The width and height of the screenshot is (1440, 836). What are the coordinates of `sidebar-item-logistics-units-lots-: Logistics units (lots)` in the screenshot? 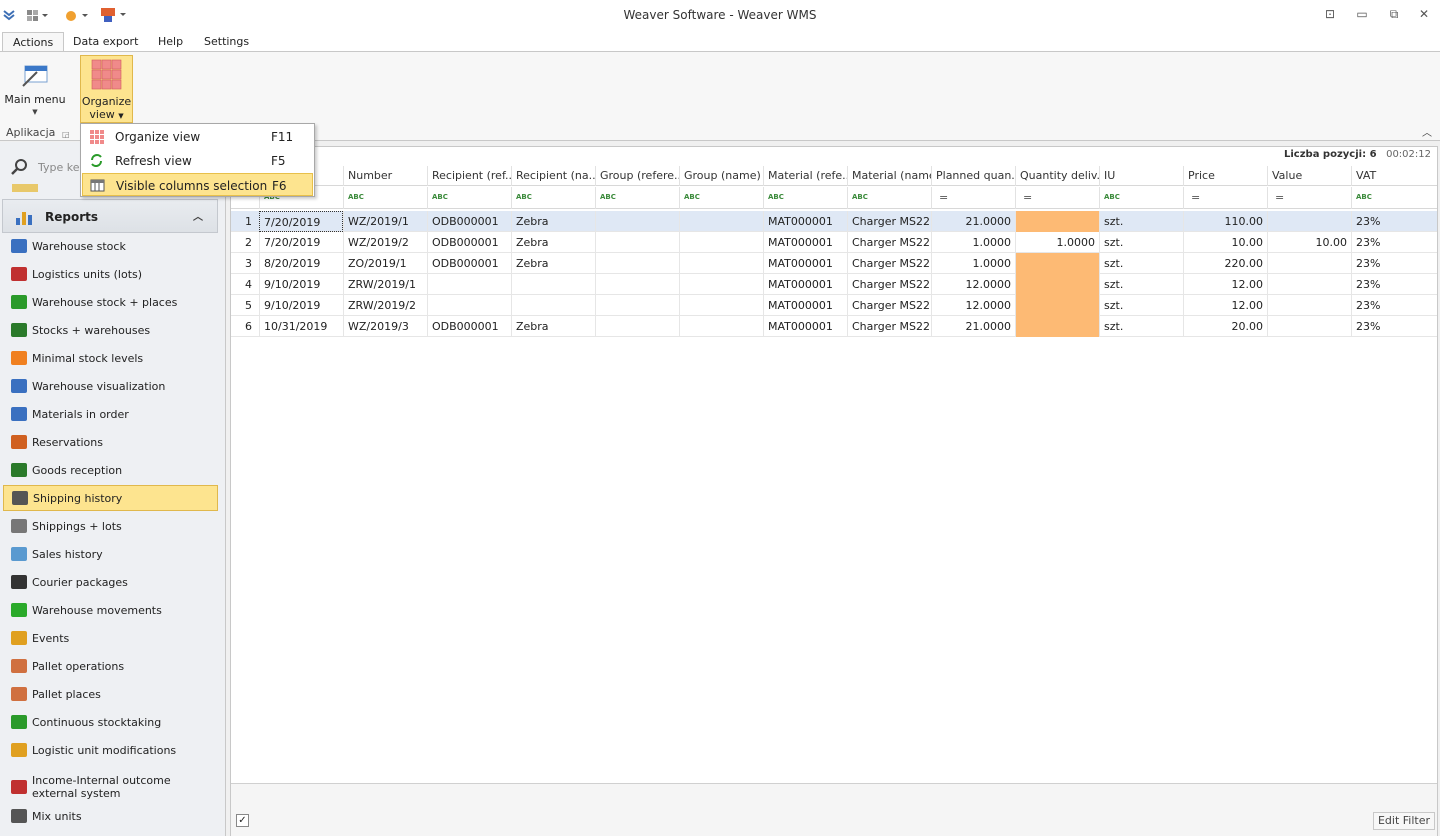 It's located at (110, 274).